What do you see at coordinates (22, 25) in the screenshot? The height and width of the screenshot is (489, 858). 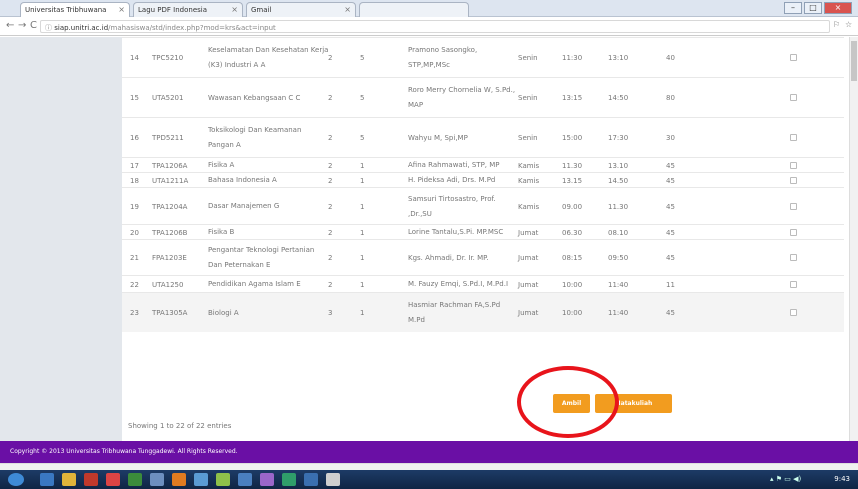 I see `forward-icon: →` at bounding box center [22, 25].